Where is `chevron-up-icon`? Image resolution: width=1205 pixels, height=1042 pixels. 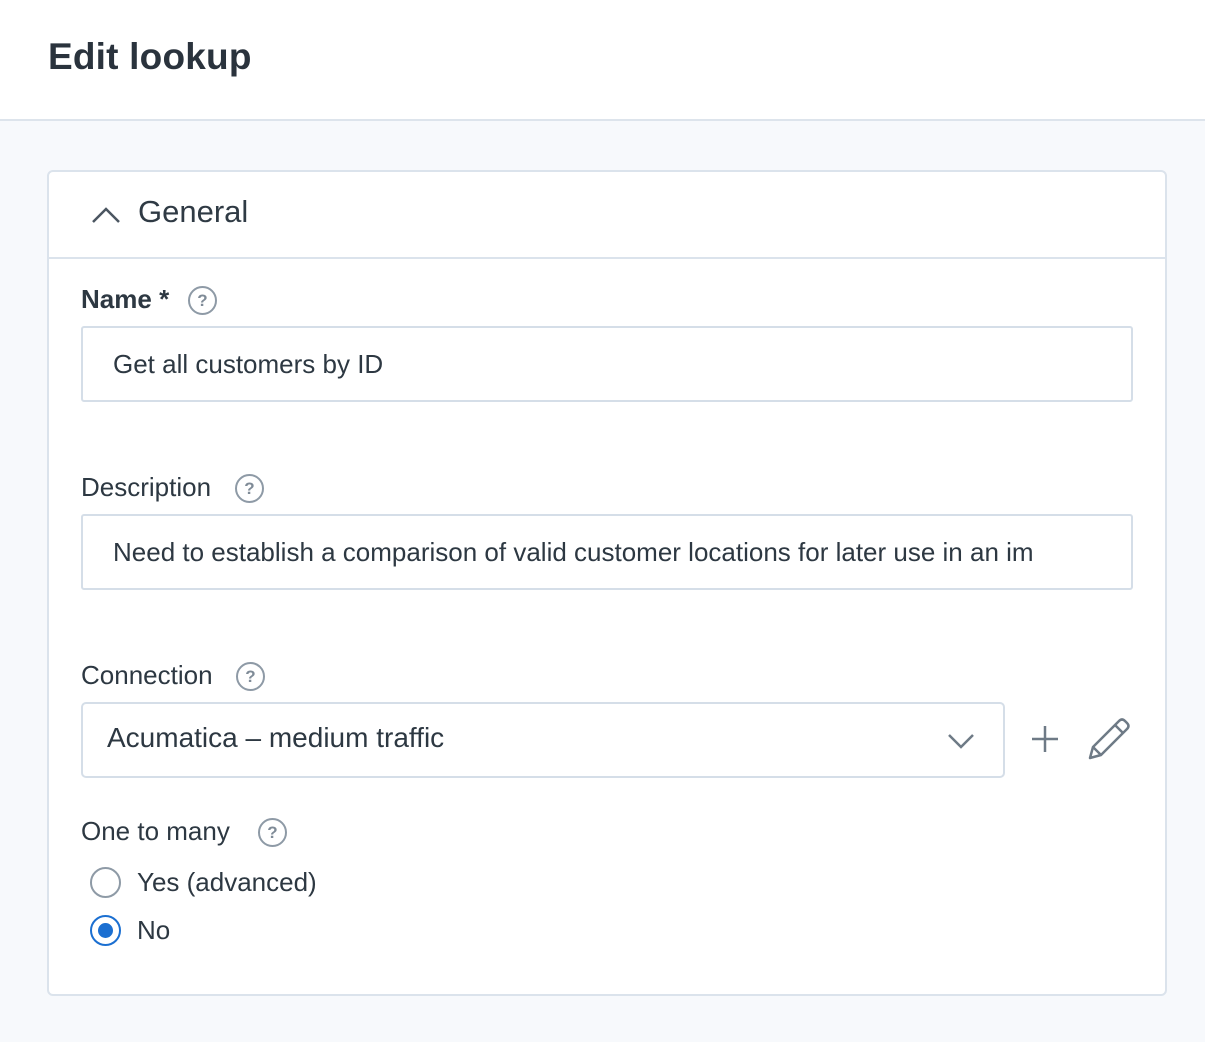
chevron-up-icon is located at coordinates (106, 215).